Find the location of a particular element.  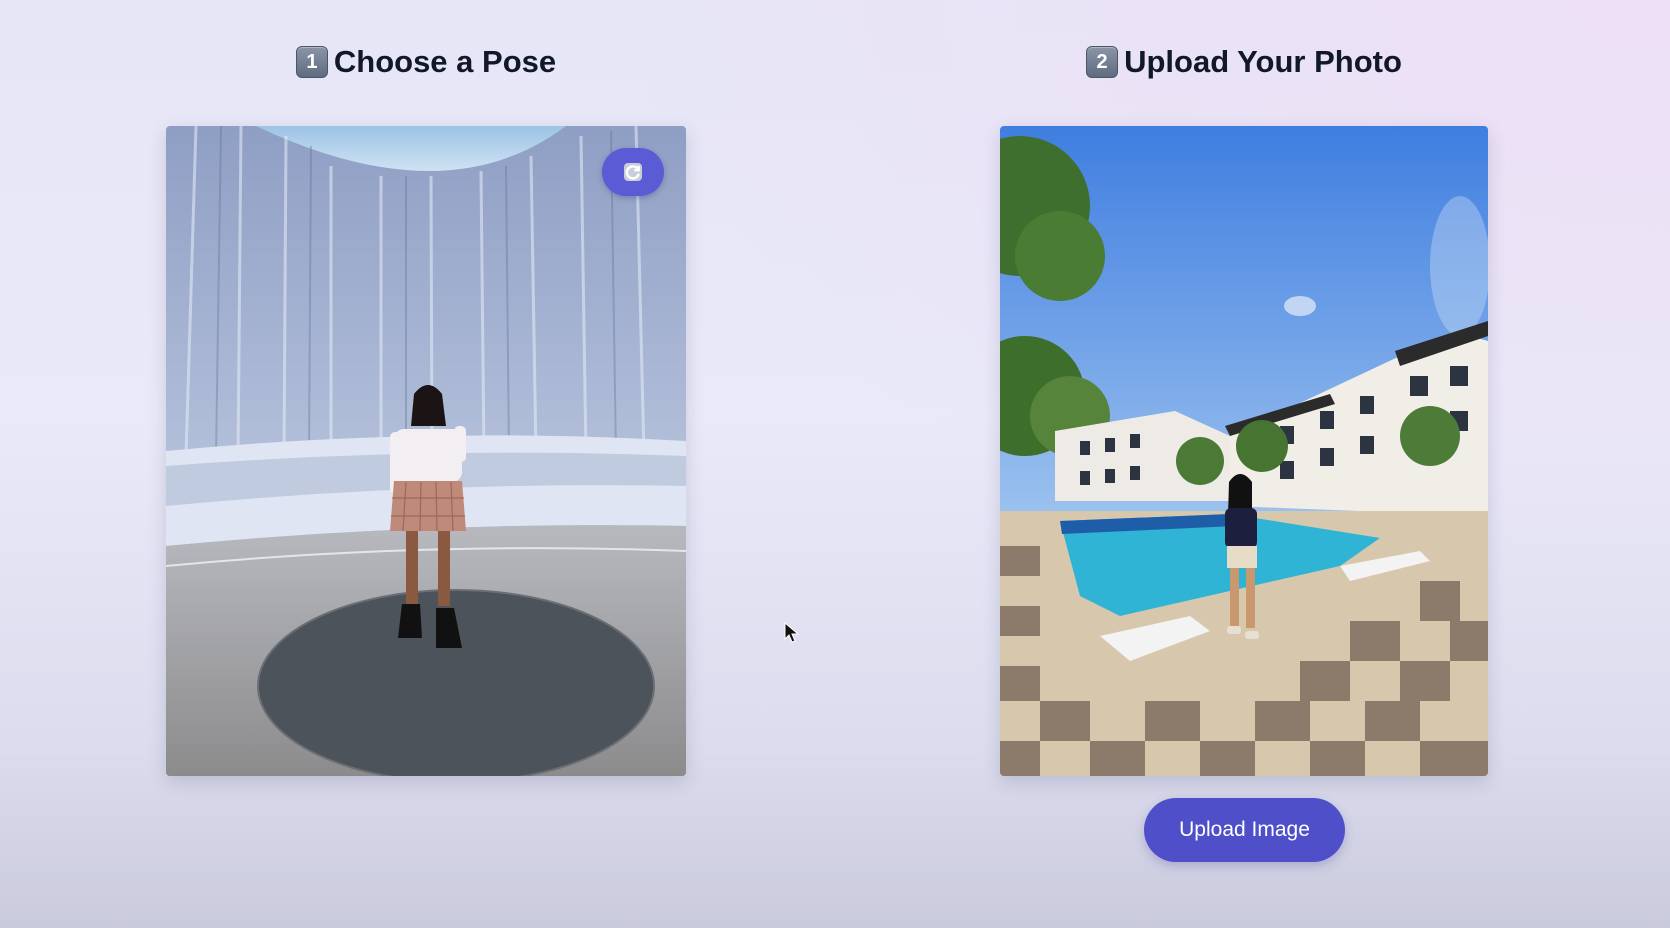

step-two-badge: 2 is located at coordinates (1102, 62).